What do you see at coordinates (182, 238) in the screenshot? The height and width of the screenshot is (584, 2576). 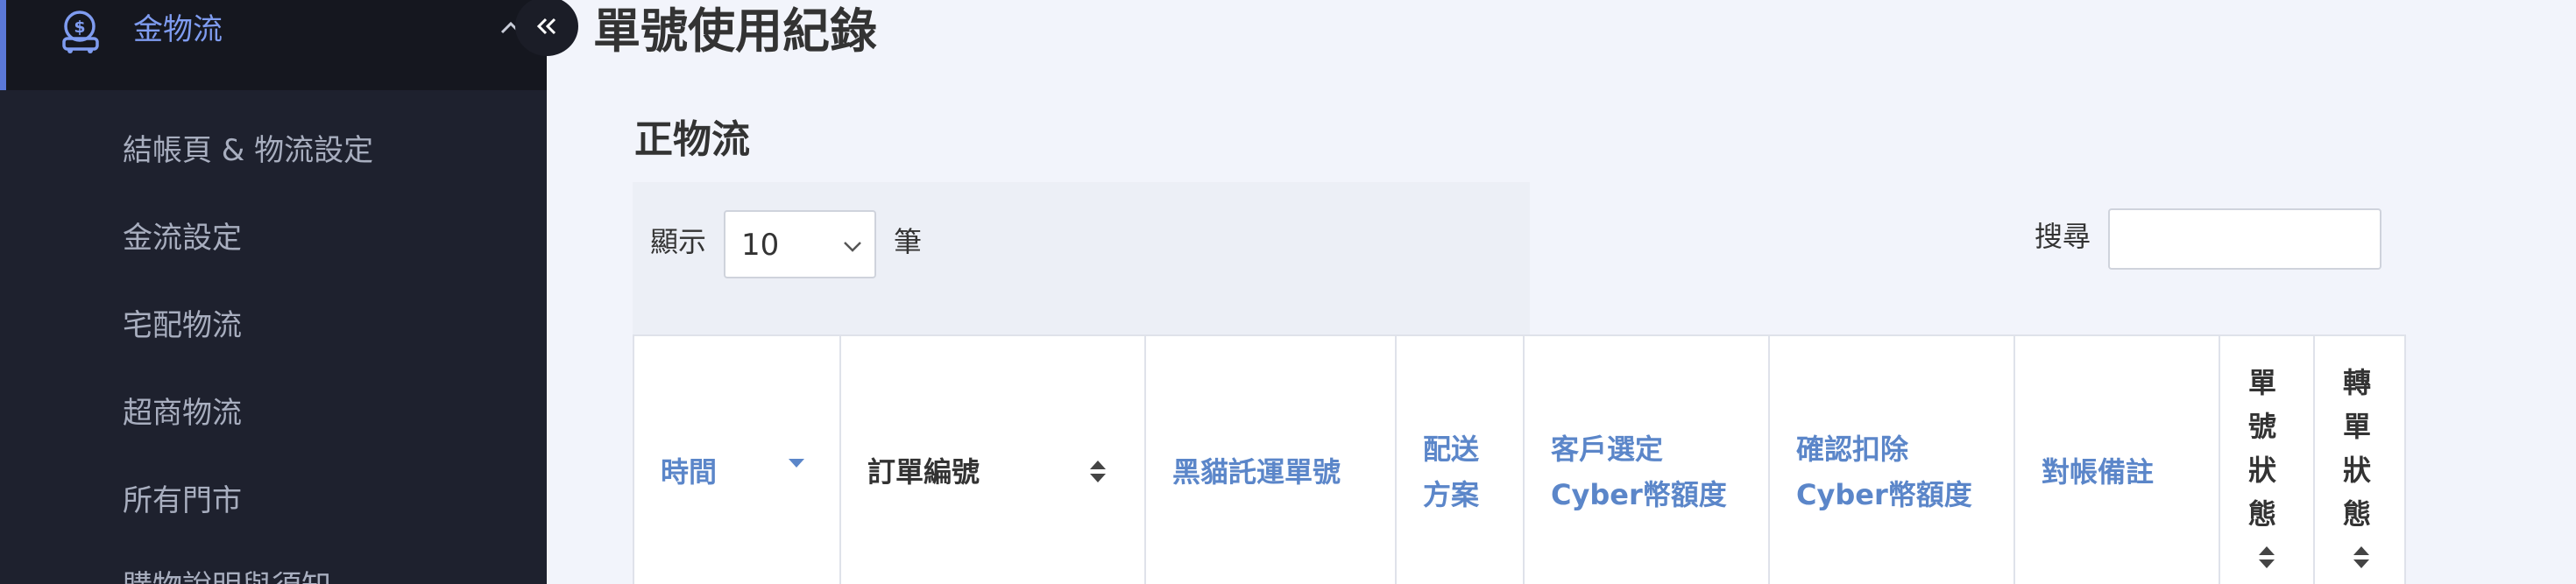 I see `sidebar-item-payment-settings: 金流設定` at bounding box center [182, 238].